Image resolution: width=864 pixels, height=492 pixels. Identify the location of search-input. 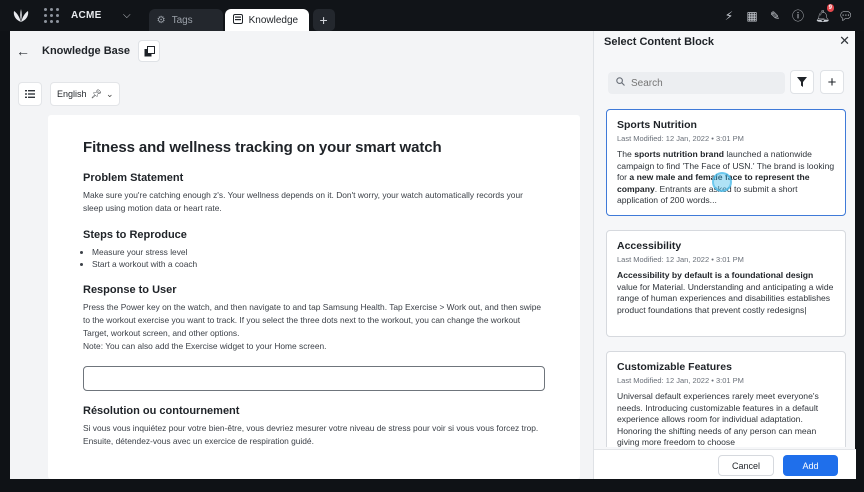
(701, 83).